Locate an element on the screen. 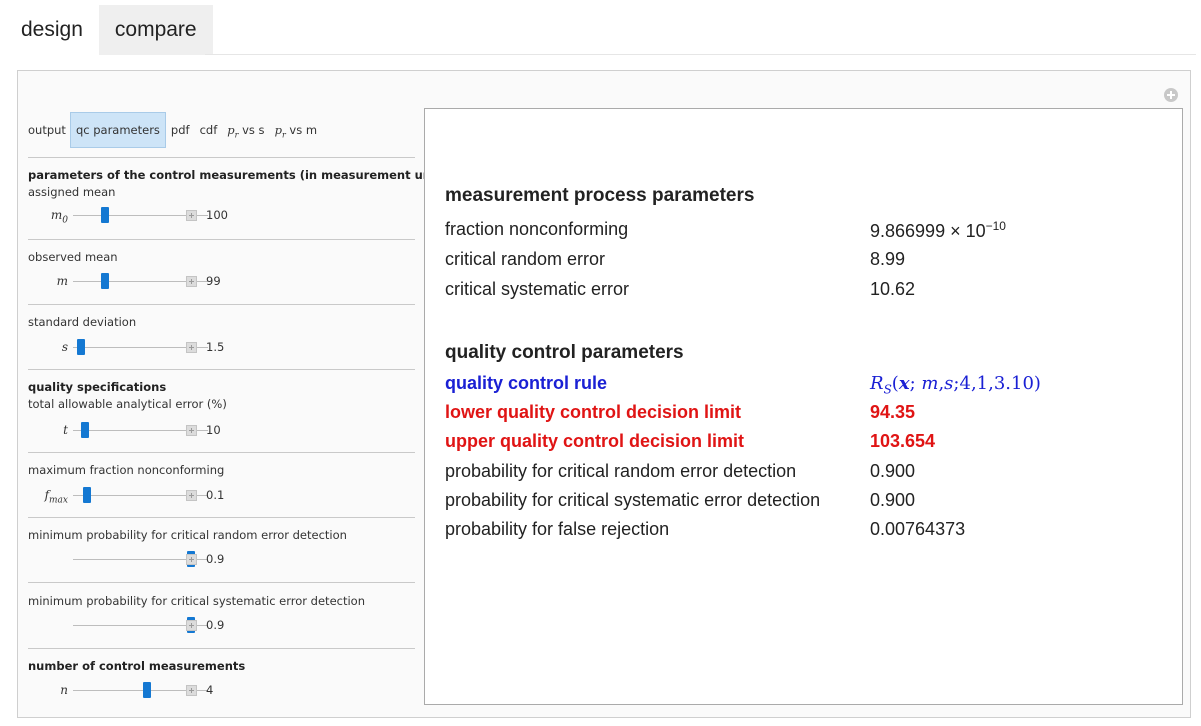 The height and width of the screenshot is (726, 1201). s-symbol: s is located at coordinates (64, 347).